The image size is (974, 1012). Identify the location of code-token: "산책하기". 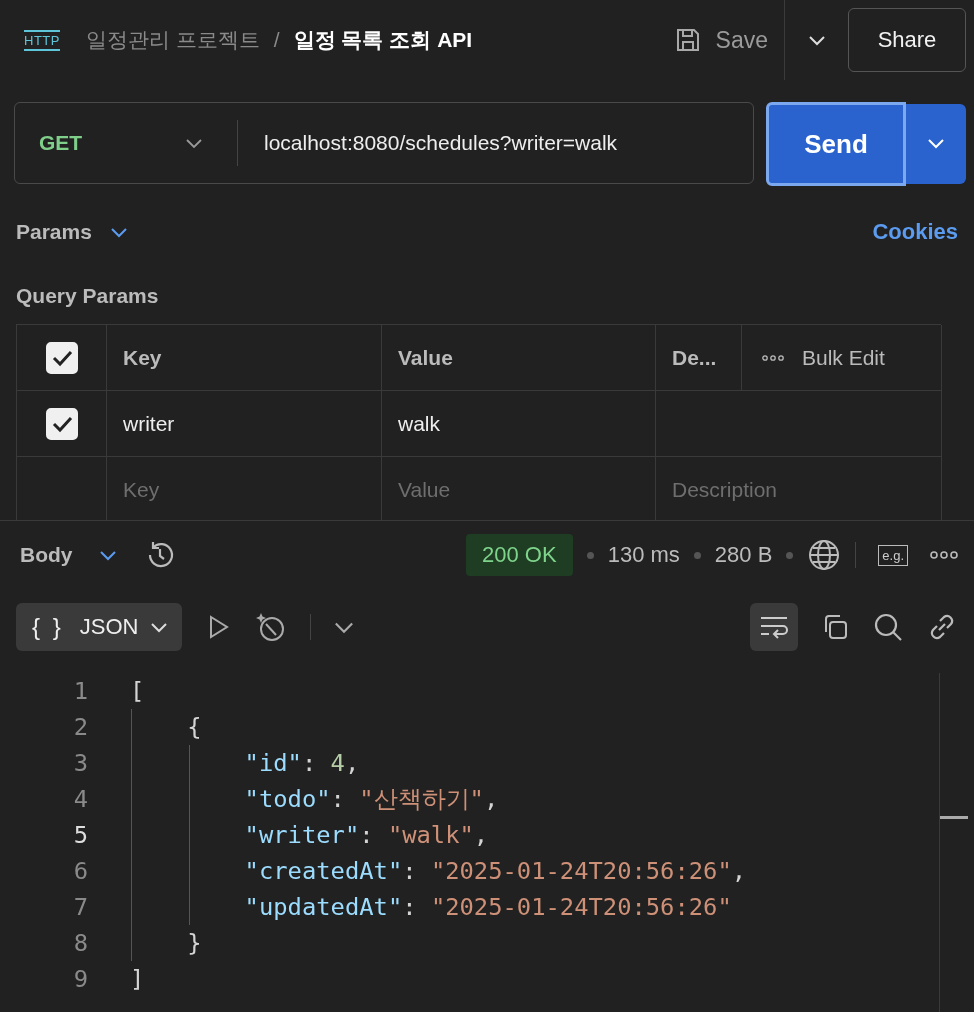
(421, 799).